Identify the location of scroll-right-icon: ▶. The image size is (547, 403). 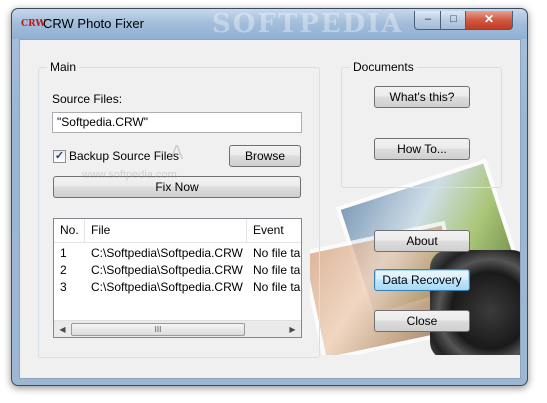
(292, 329).